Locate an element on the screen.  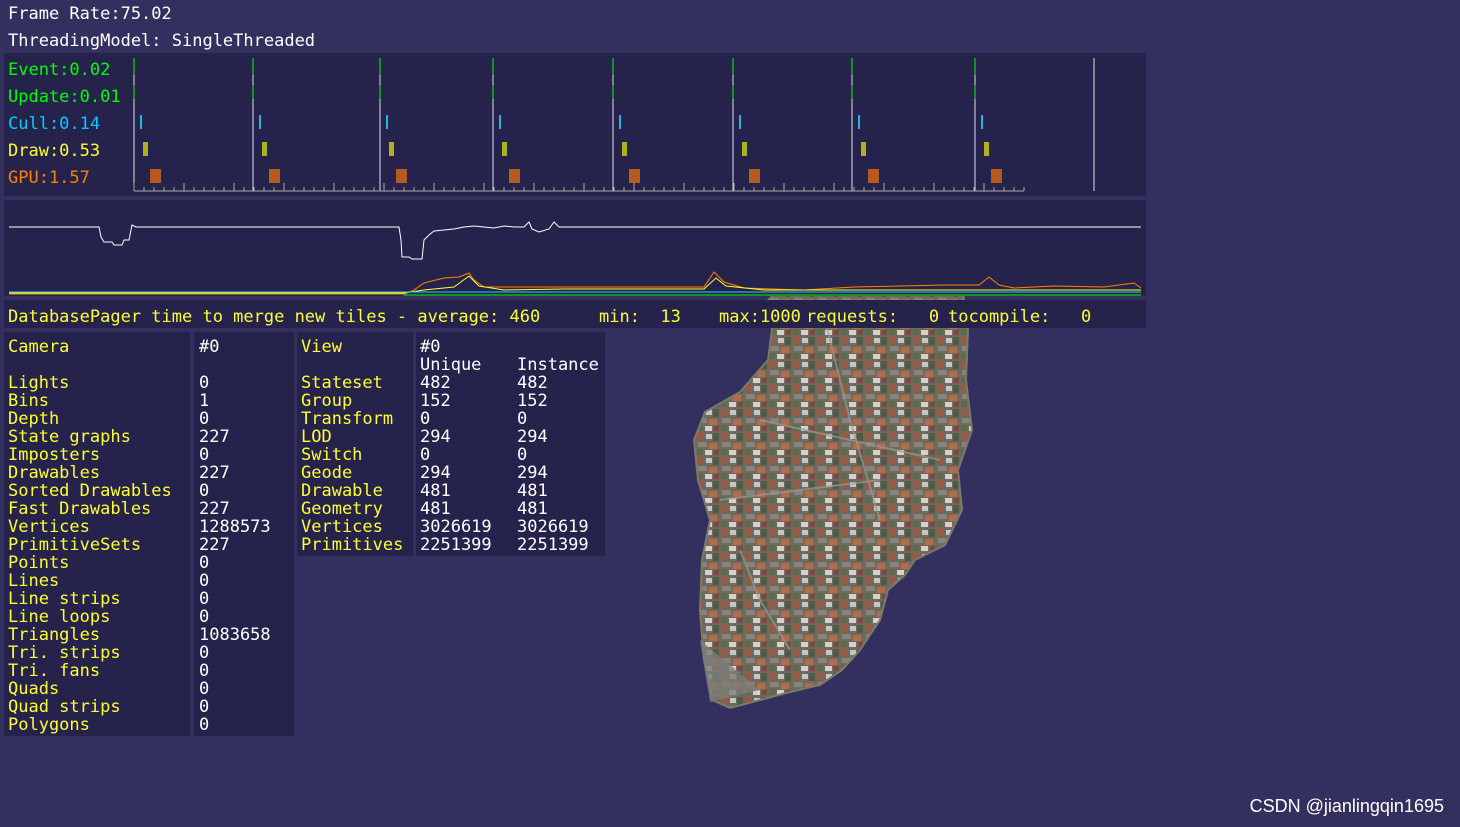
frame-rate-label: Frame Rate:75.02 is located at coordinates (90, 14).